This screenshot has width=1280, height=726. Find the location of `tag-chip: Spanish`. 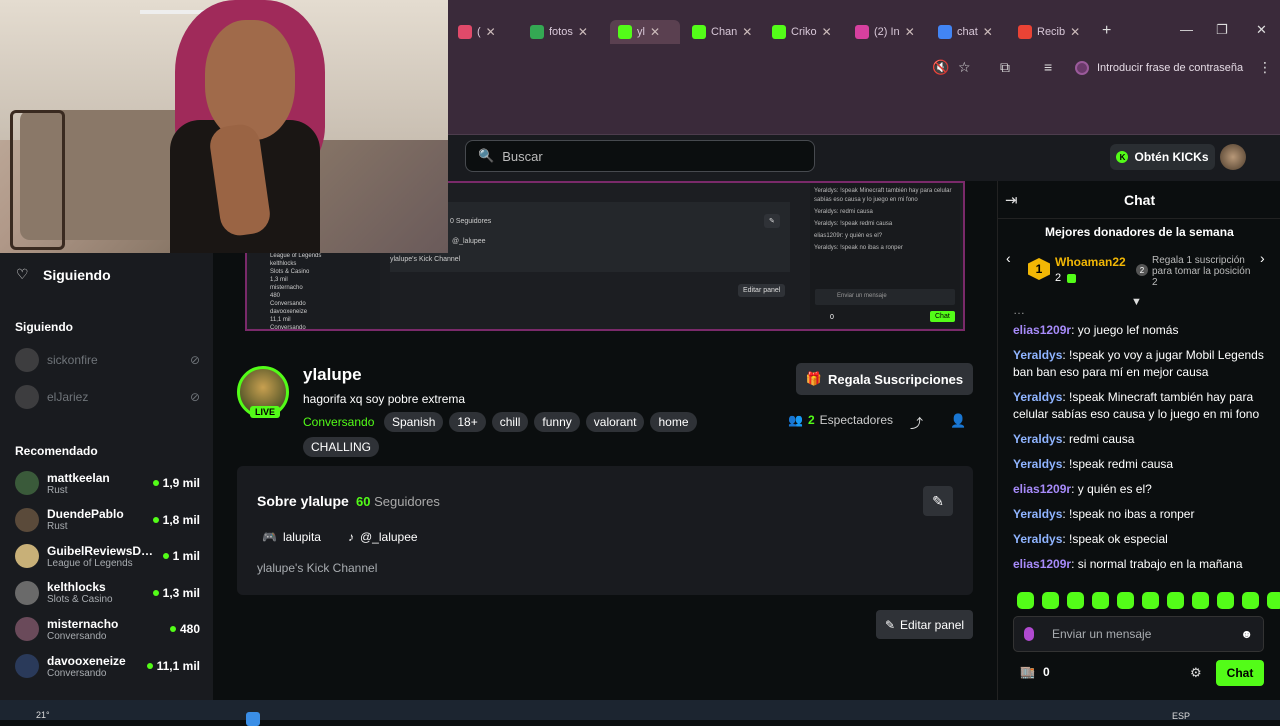

tag-chip: Spanish is located at coordinates (414, 422).